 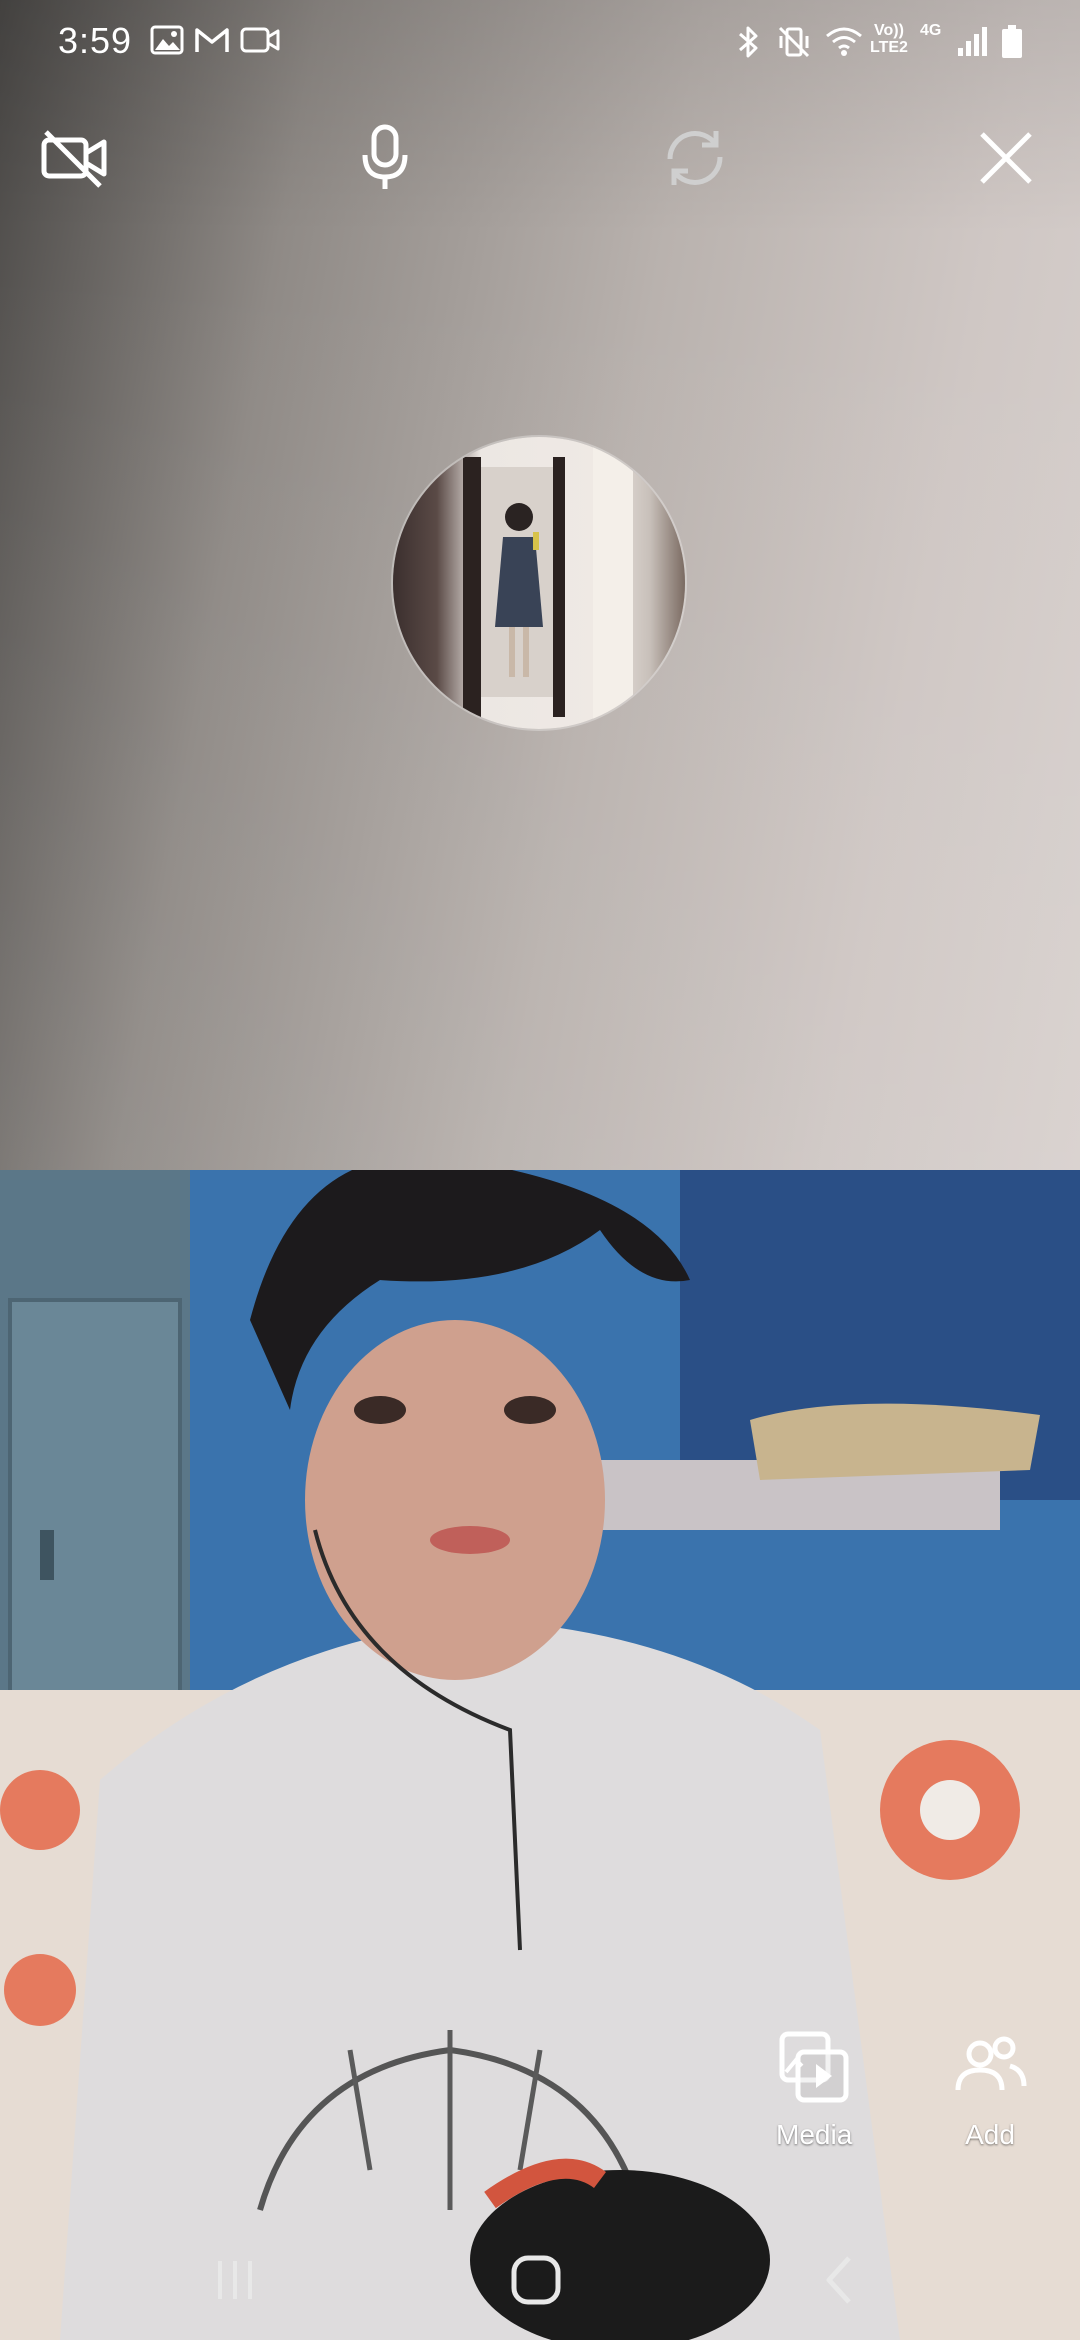 I want to click on close-call-button, so click(x=1006, y=160).